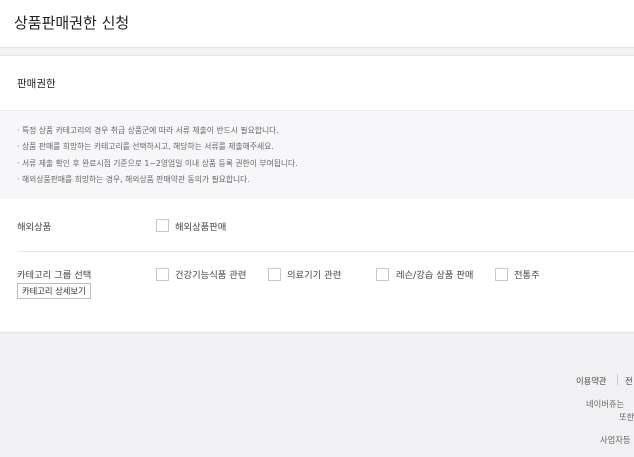 This screenshot has height=457, width=634. What do you see at coordinates (591, 381) in the screenshot?
I see `footer-terms-link: 이용약관` at bounding box center [591, 381].